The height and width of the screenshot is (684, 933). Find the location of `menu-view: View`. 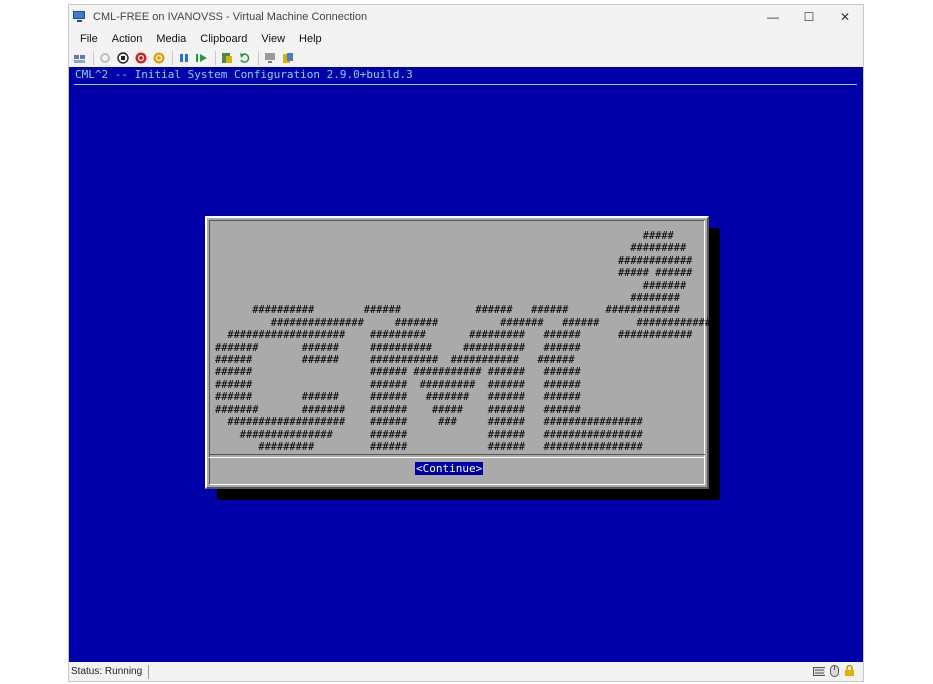

menu-view: View is located at coordinates (273, 39).